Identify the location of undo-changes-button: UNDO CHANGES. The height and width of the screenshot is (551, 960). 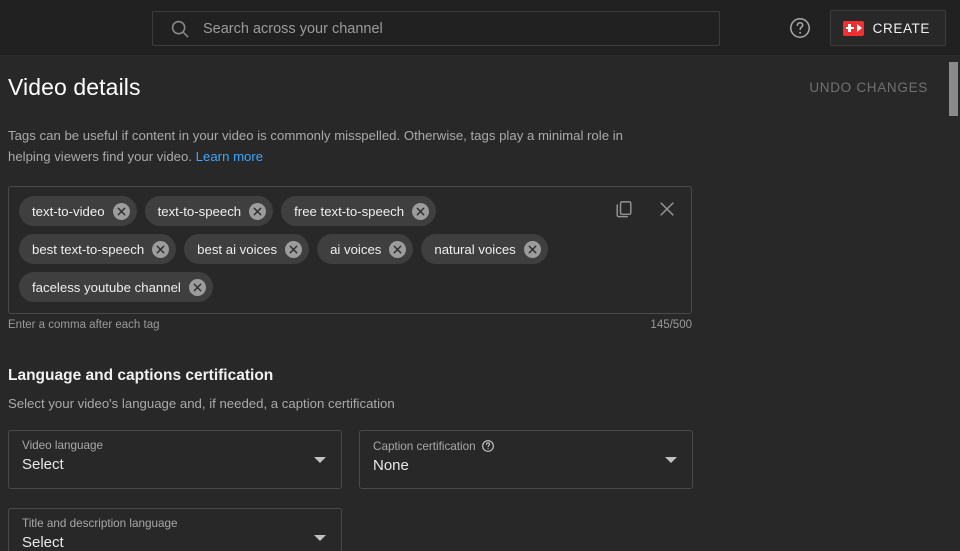
(868, 87).